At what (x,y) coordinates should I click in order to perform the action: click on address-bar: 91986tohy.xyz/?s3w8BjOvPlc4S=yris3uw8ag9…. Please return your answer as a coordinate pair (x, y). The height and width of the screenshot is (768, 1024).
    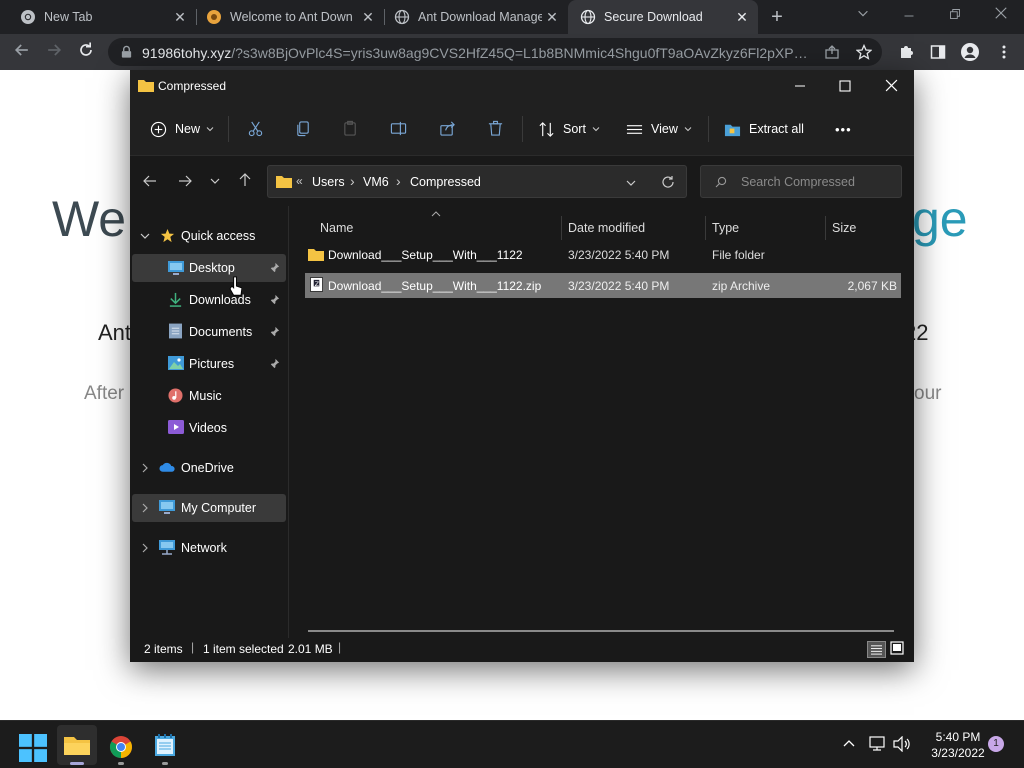
    Looking at the image, I should click on (495, 52).